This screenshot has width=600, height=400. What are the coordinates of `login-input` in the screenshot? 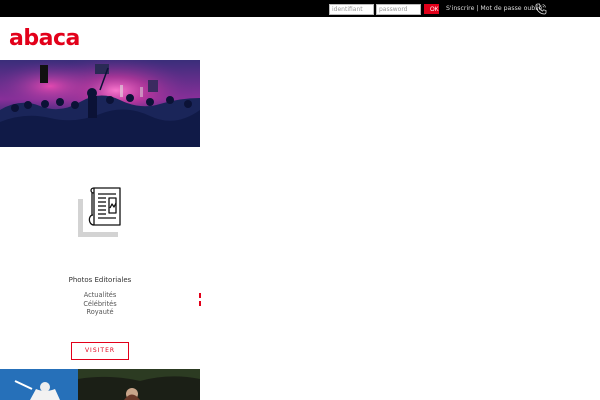 It's located at (351, 9).